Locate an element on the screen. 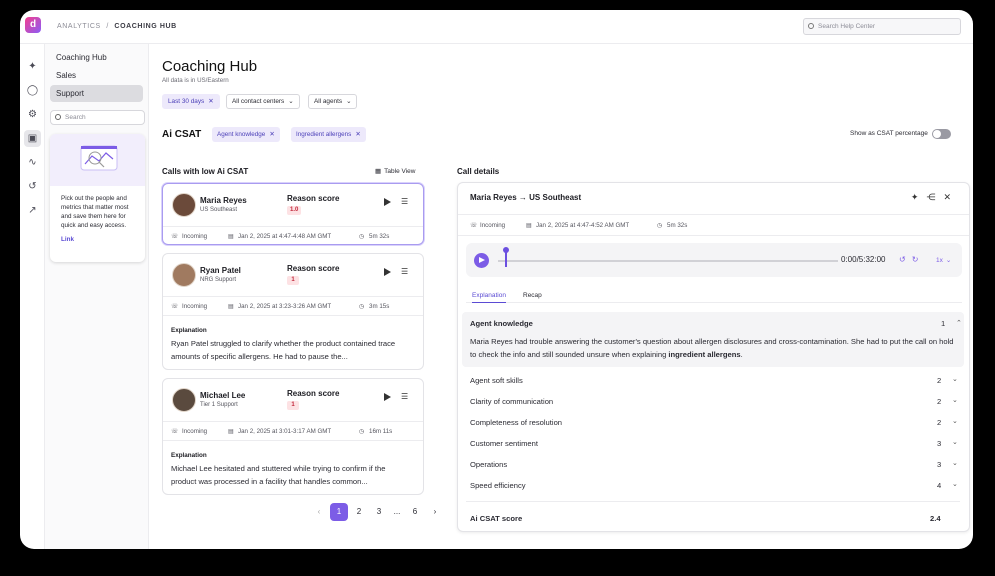 Image resolution: width=995 pixels, height=576 pixels. coaching-icon: ▣ is located at coordinates (32, 138).